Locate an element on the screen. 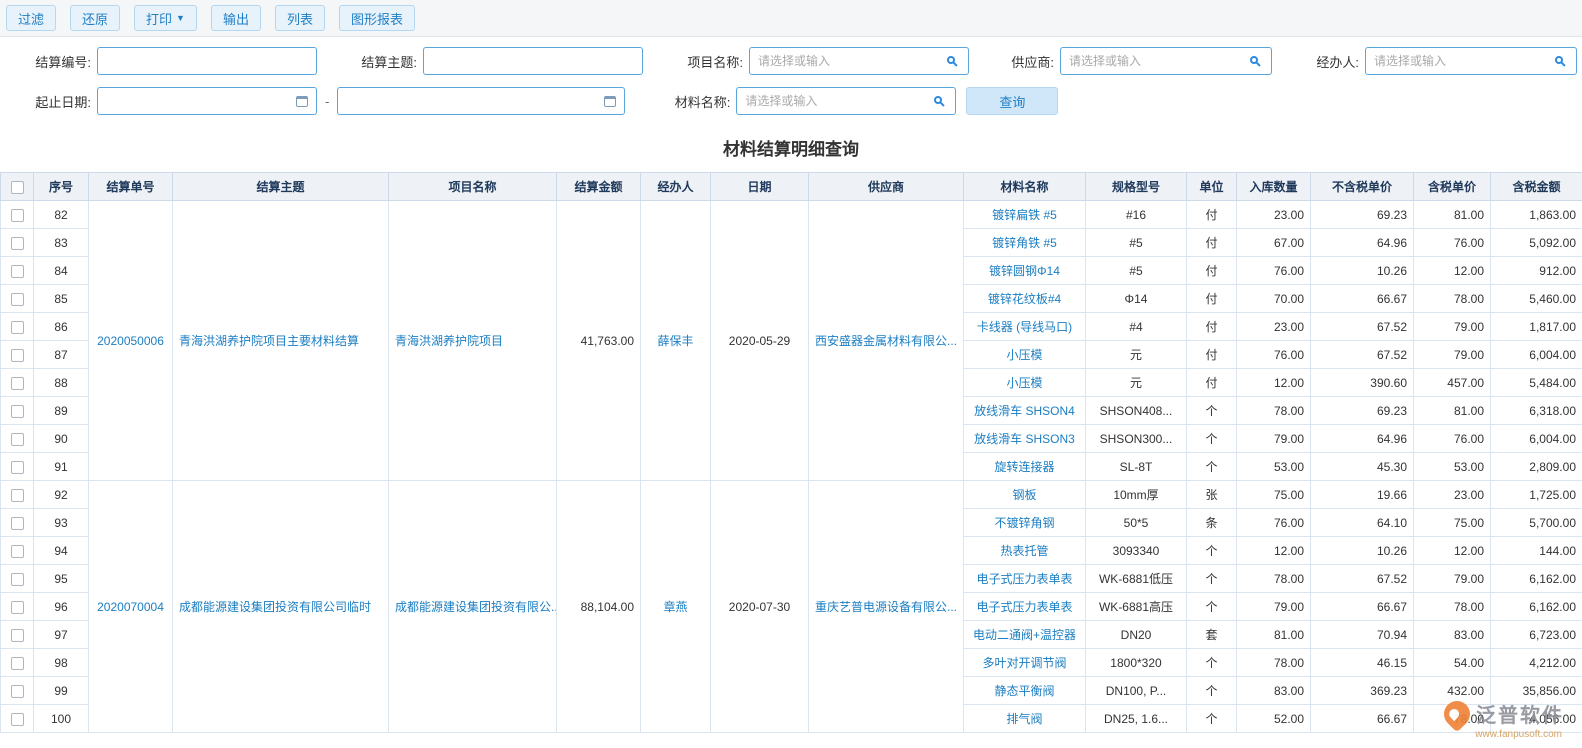 The image size is (1582, 748). list-button: 列表 is located at coordinates (299, 18).